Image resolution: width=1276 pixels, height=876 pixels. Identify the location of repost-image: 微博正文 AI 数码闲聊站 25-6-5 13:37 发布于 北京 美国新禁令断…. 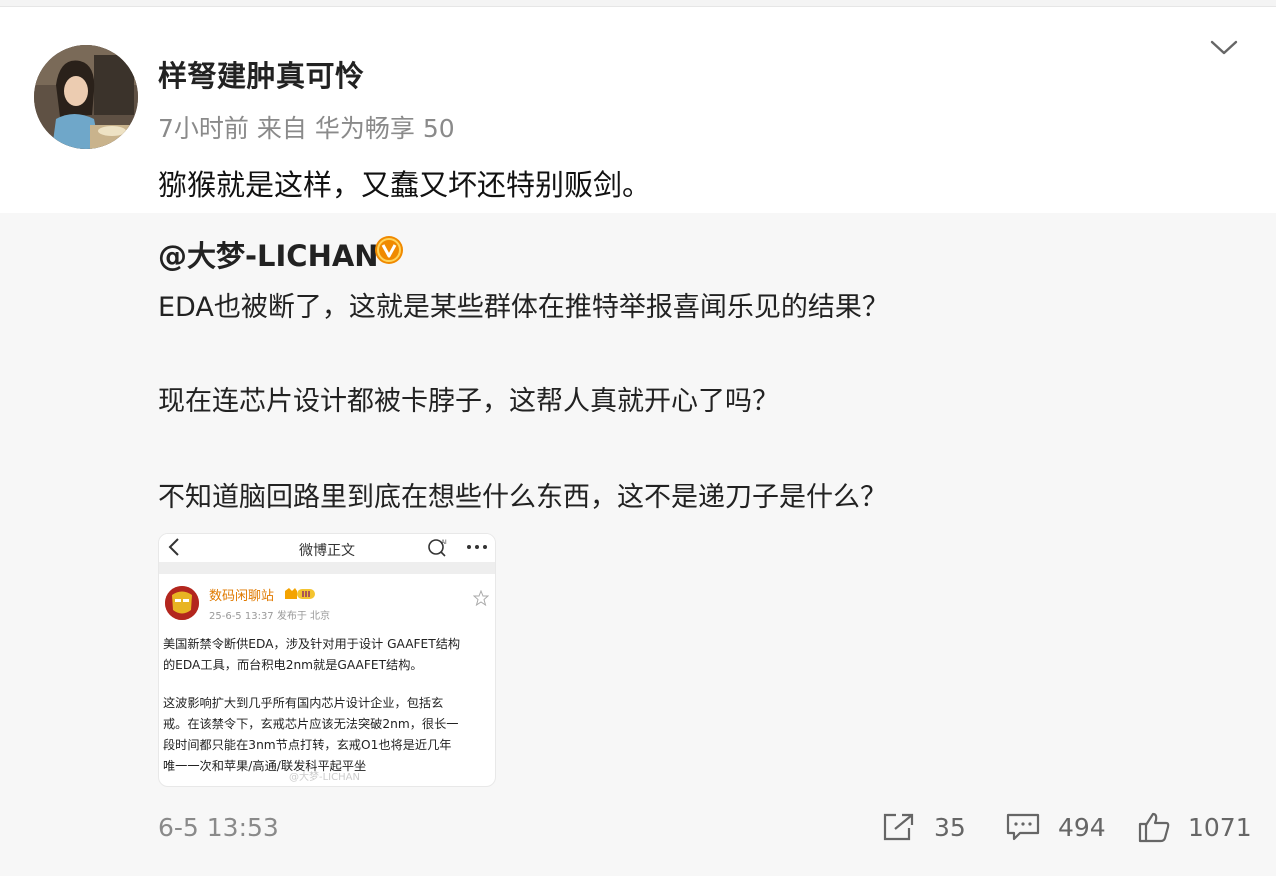
(327, 660).